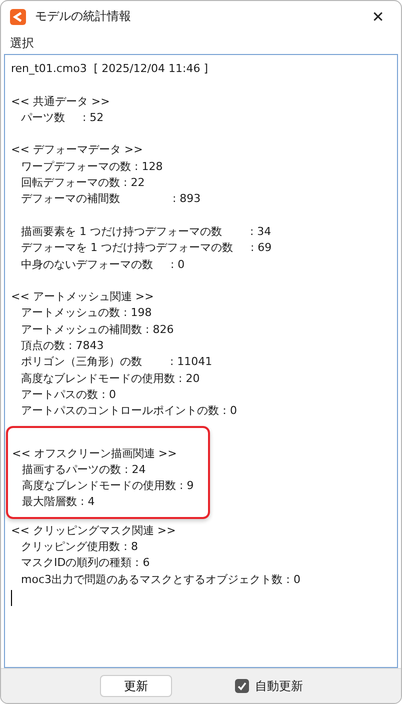 The width and height of the screenshot is (402, 704). I want to click on menu-item: 選択, so click(22, 43).